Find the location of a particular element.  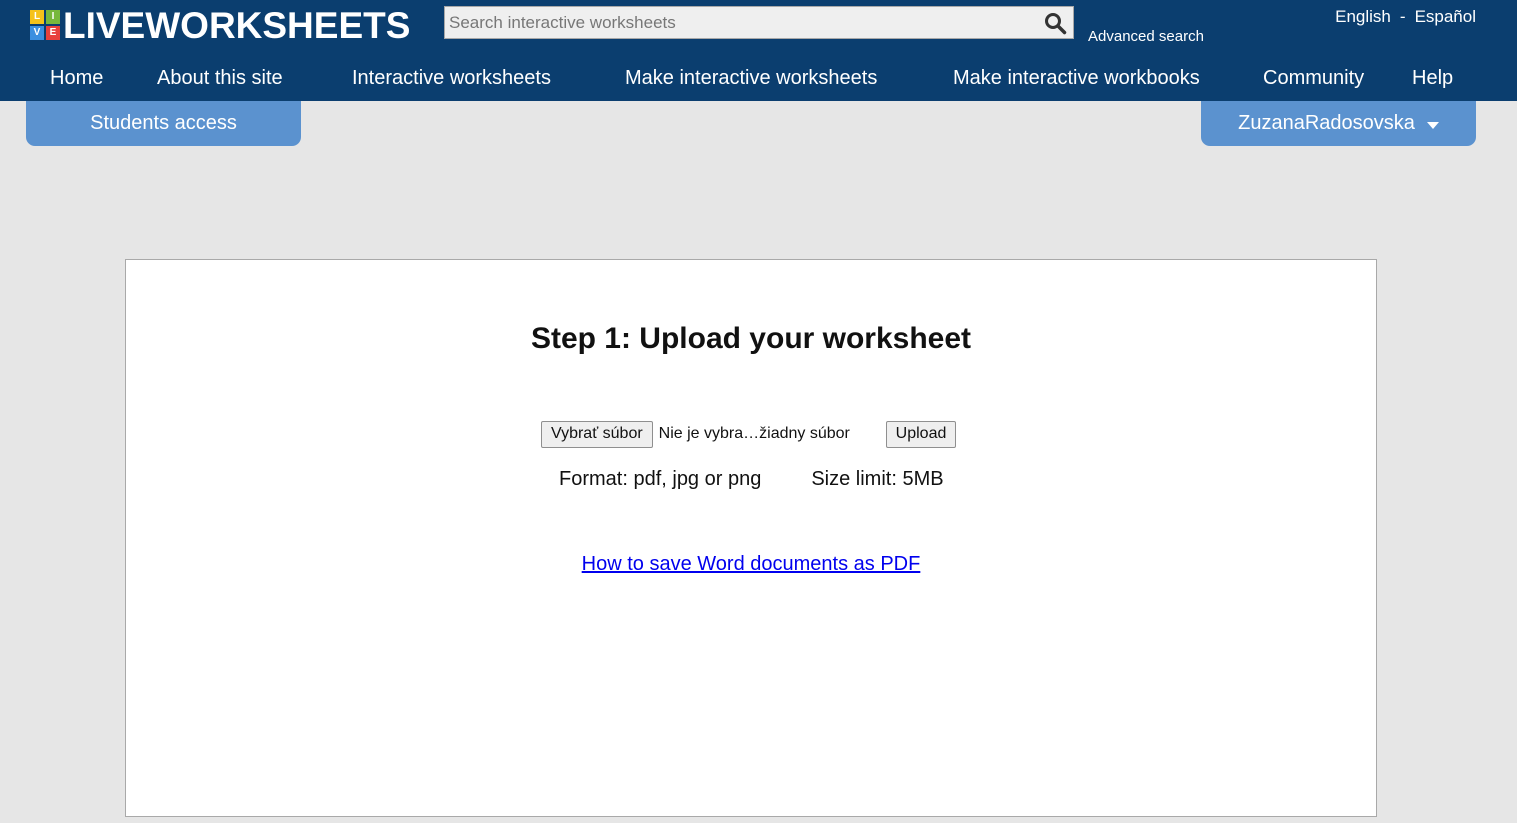

upload-requirements: Format: pdf, jpg or png Size limit: 5MB is located at coordinates (751, 479).